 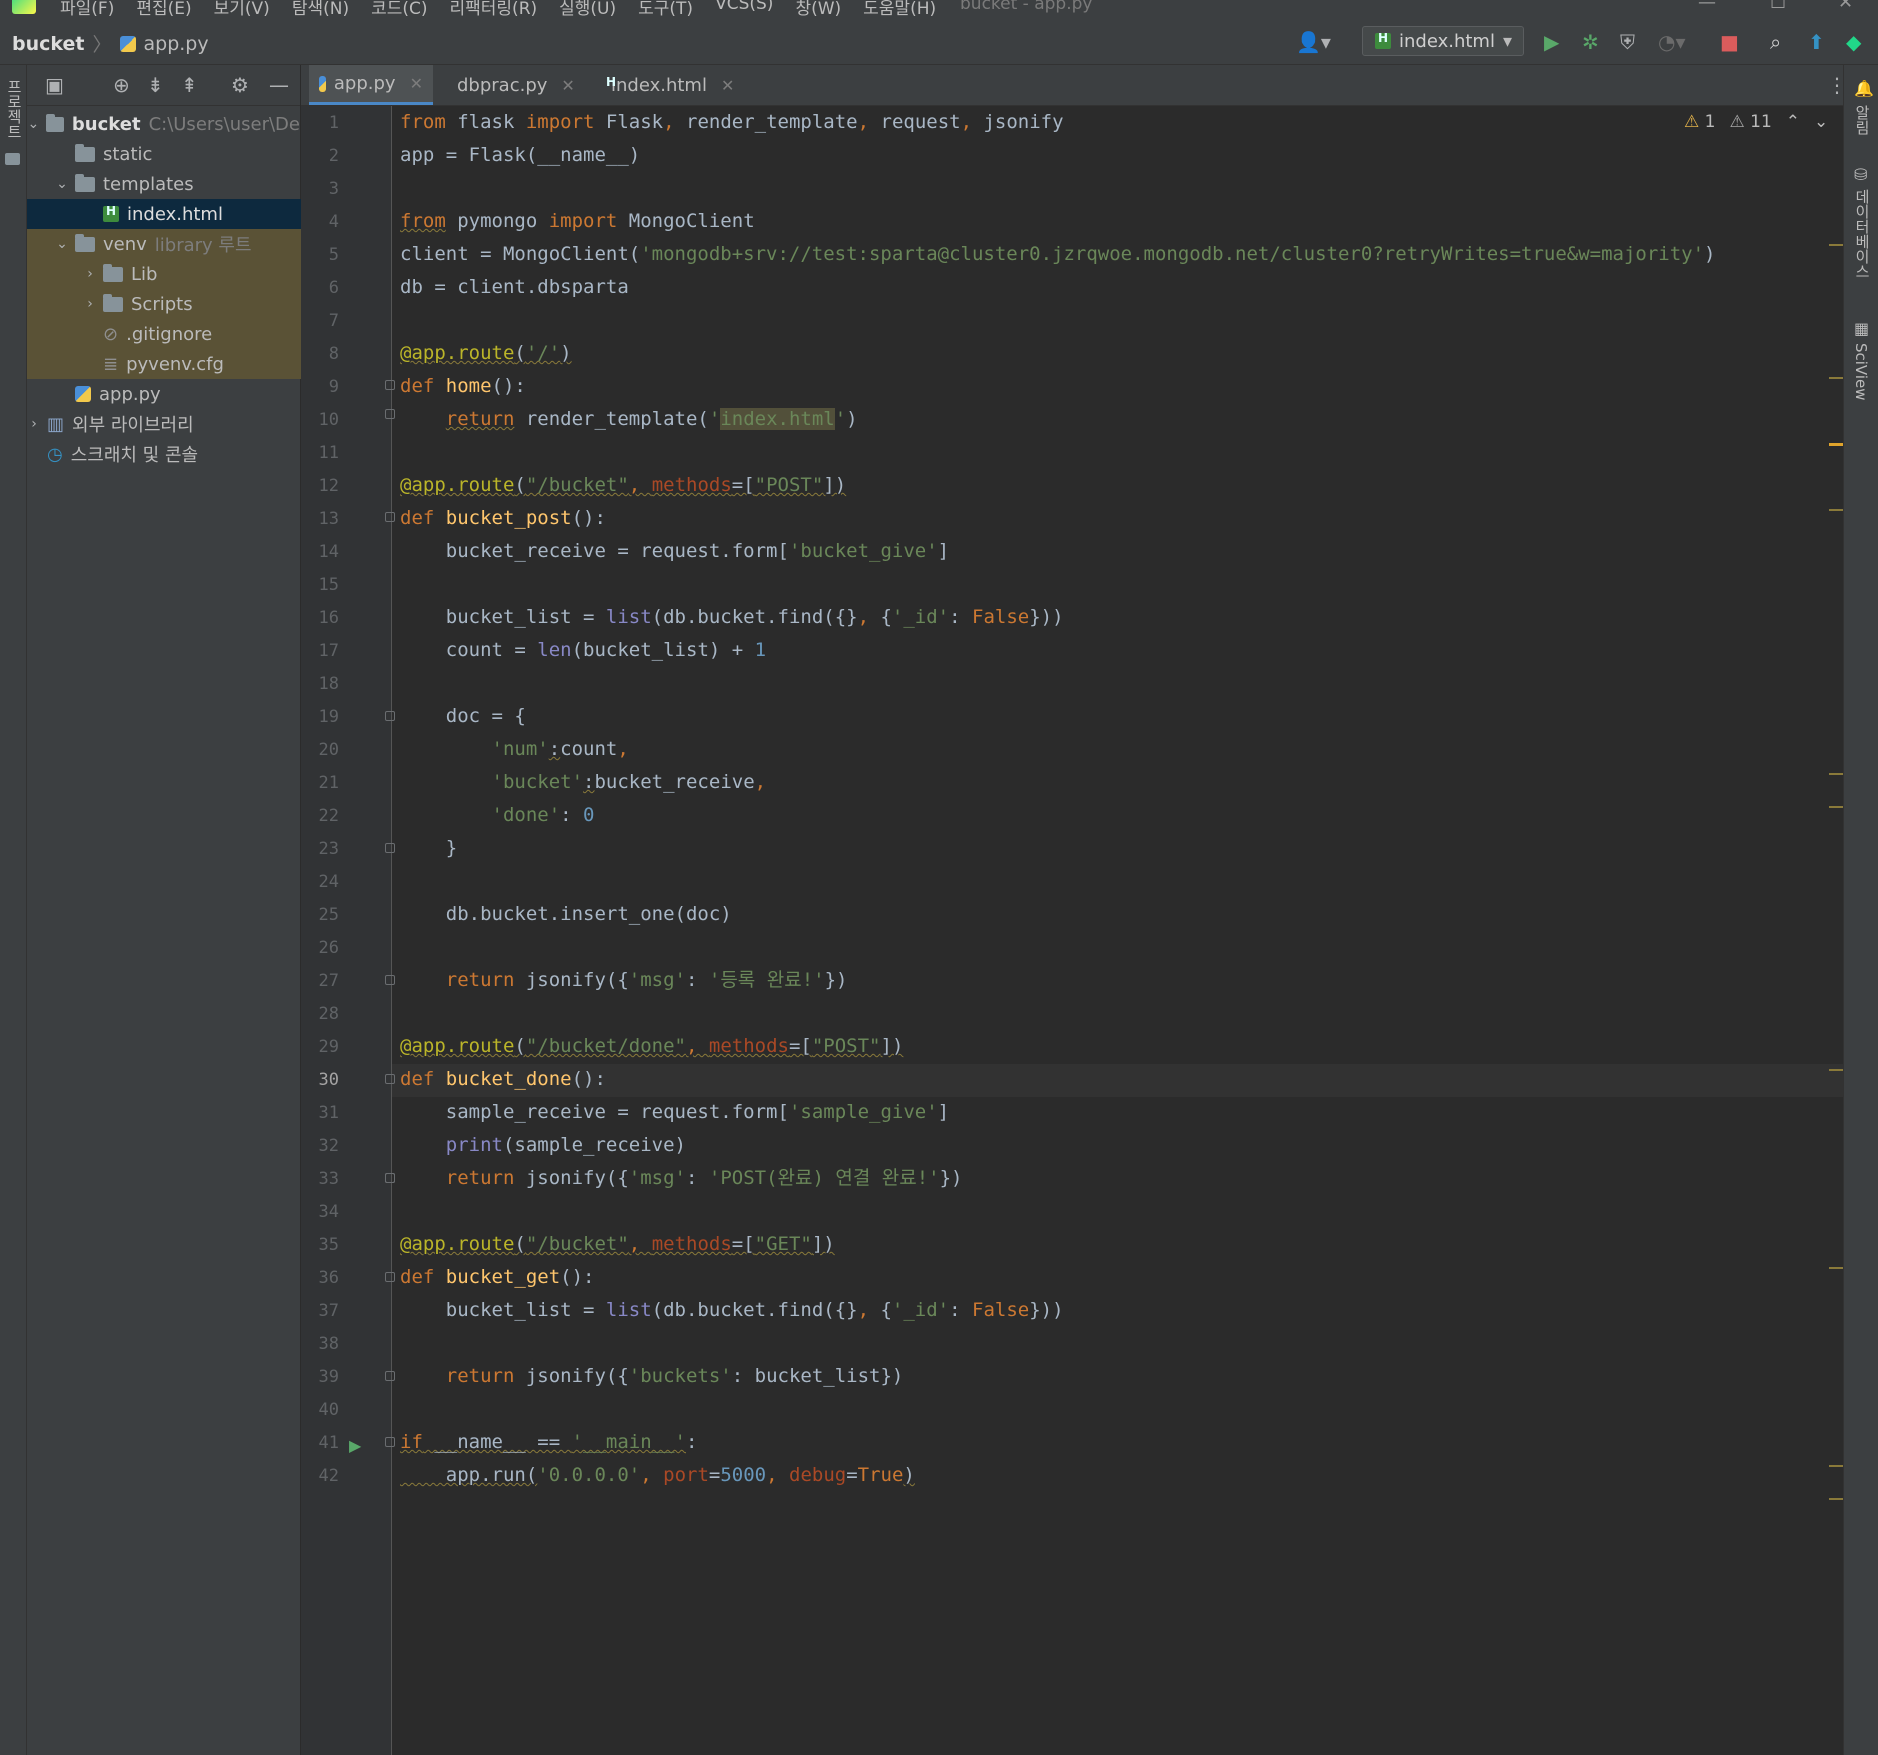 I want to click on menu-code: 코드(C), so click(x=399, y=9).